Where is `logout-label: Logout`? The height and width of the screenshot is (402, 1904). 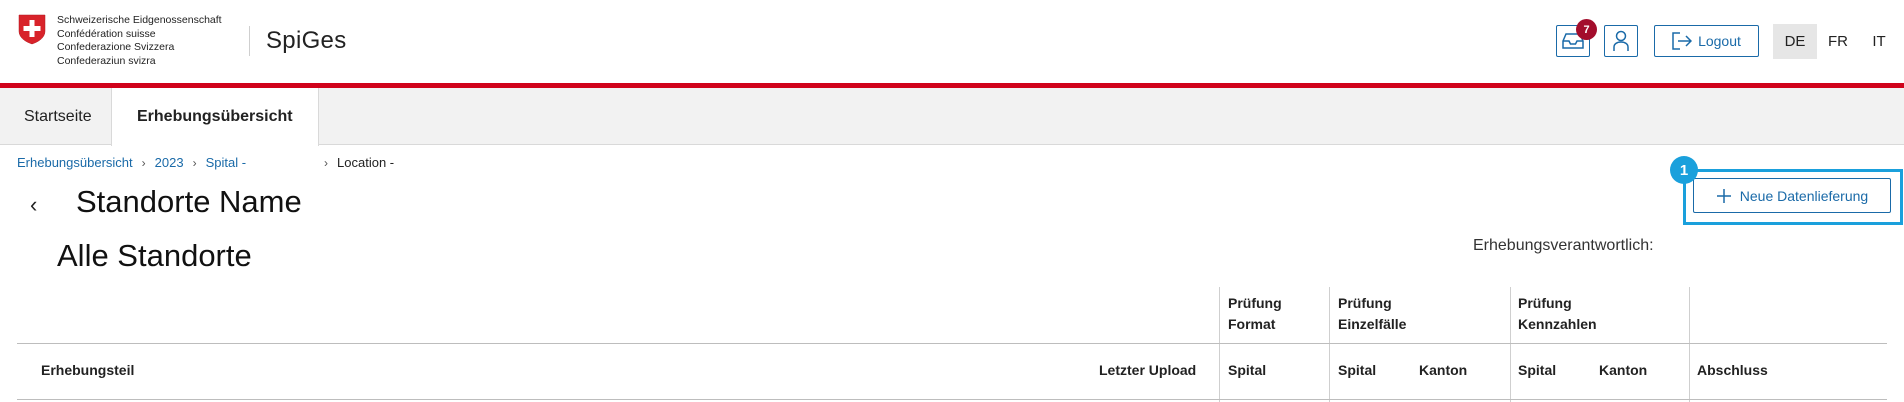 logout-label: Logout is located at coordinates (1719, 41).